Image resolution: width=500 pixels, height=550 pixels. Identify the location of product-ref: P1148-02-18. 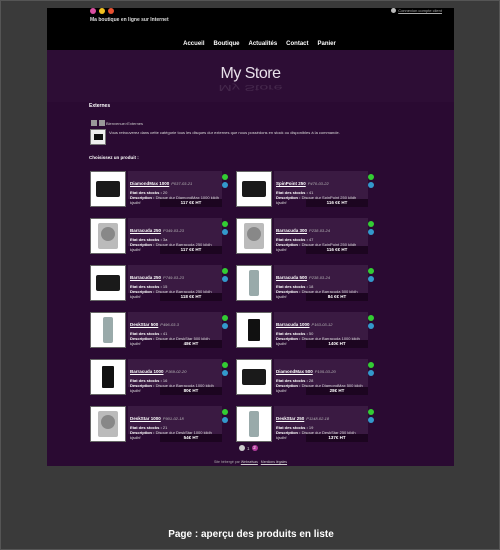
(318, 418).